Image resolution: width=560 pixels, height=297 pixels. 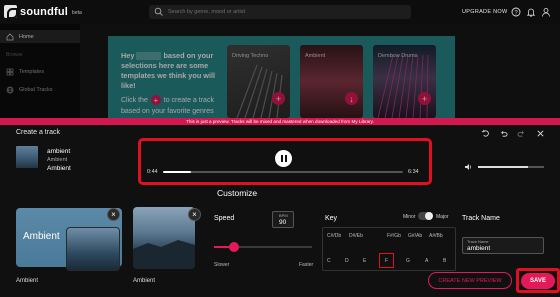 What do you see at coordinates (426, 261) in the screenshot?
I see `key-option: A` at bounding box center [426, 261].